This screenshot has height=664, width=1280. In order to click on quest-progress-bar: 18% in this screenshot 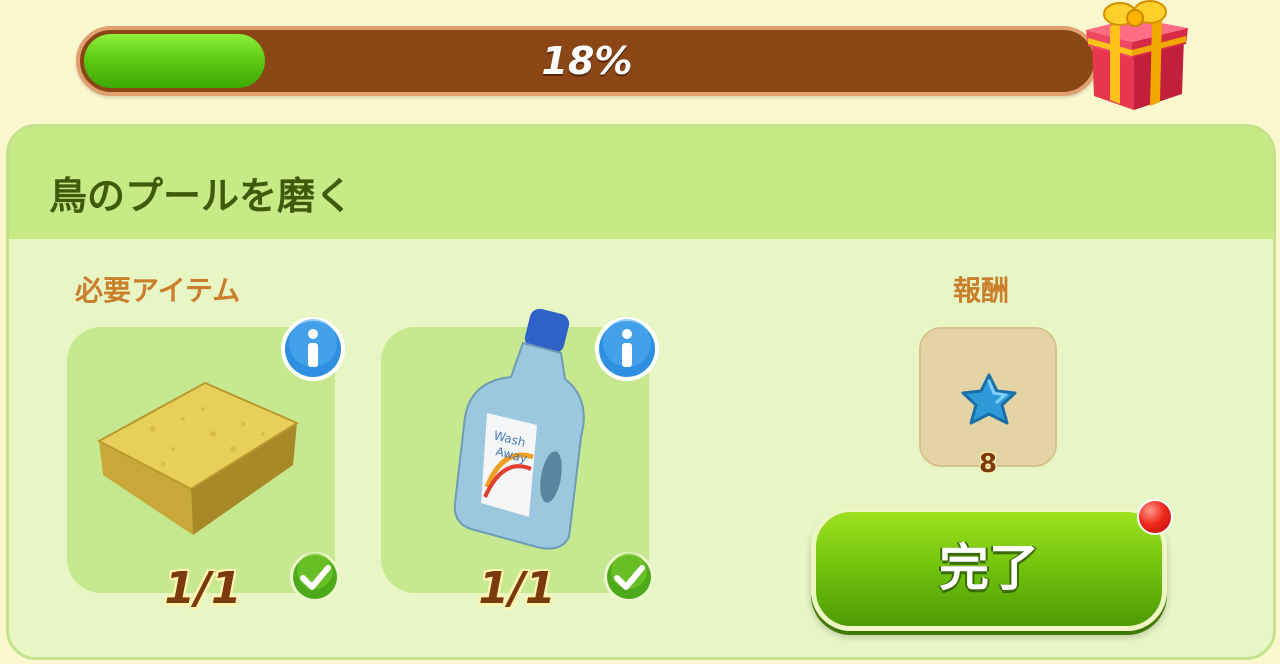, I will do `click(587, 61)`.